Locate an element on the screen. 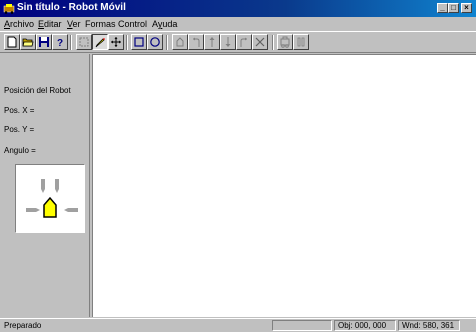 The width and height of the screenshot is (476, 332). move-arrows-icon is located at coordinates (116, 42).